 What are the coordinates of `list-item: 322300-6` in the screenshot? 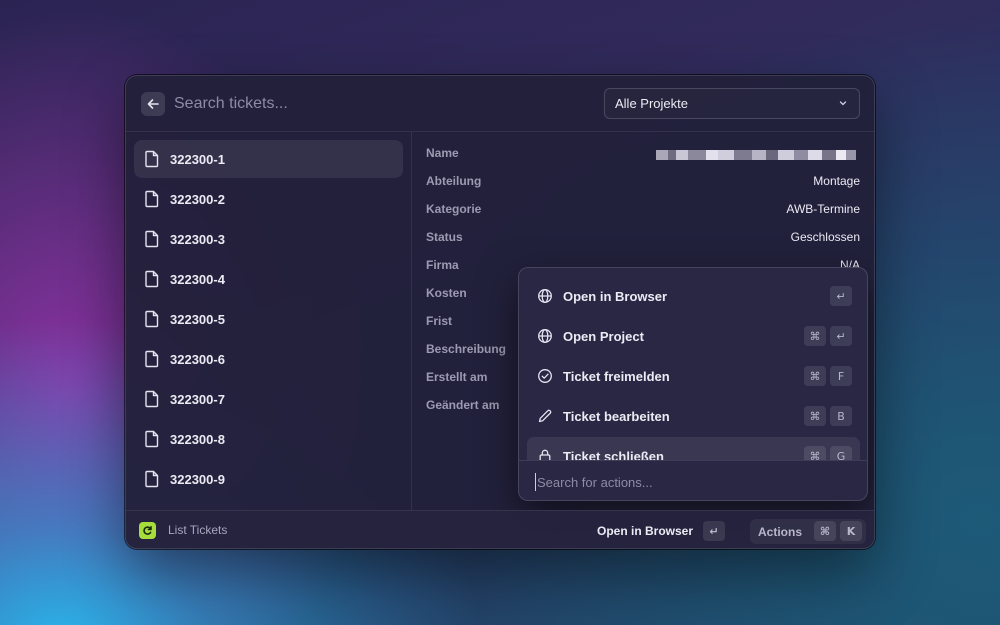 It's located at (268, 359).